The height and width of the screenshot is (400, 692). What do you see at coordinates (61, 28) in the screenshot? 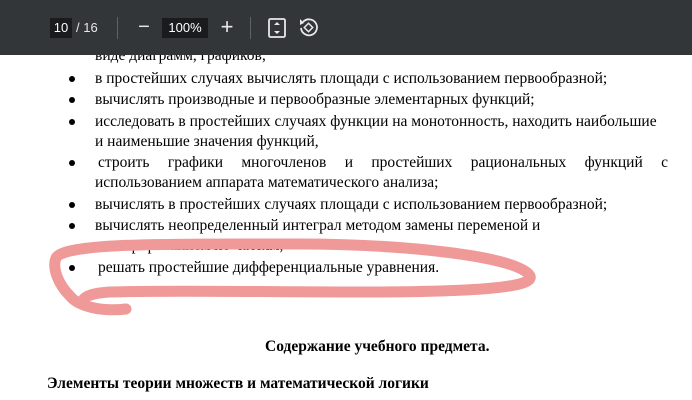
I see `page-number-input: 10` at bounding box center [61, 28].